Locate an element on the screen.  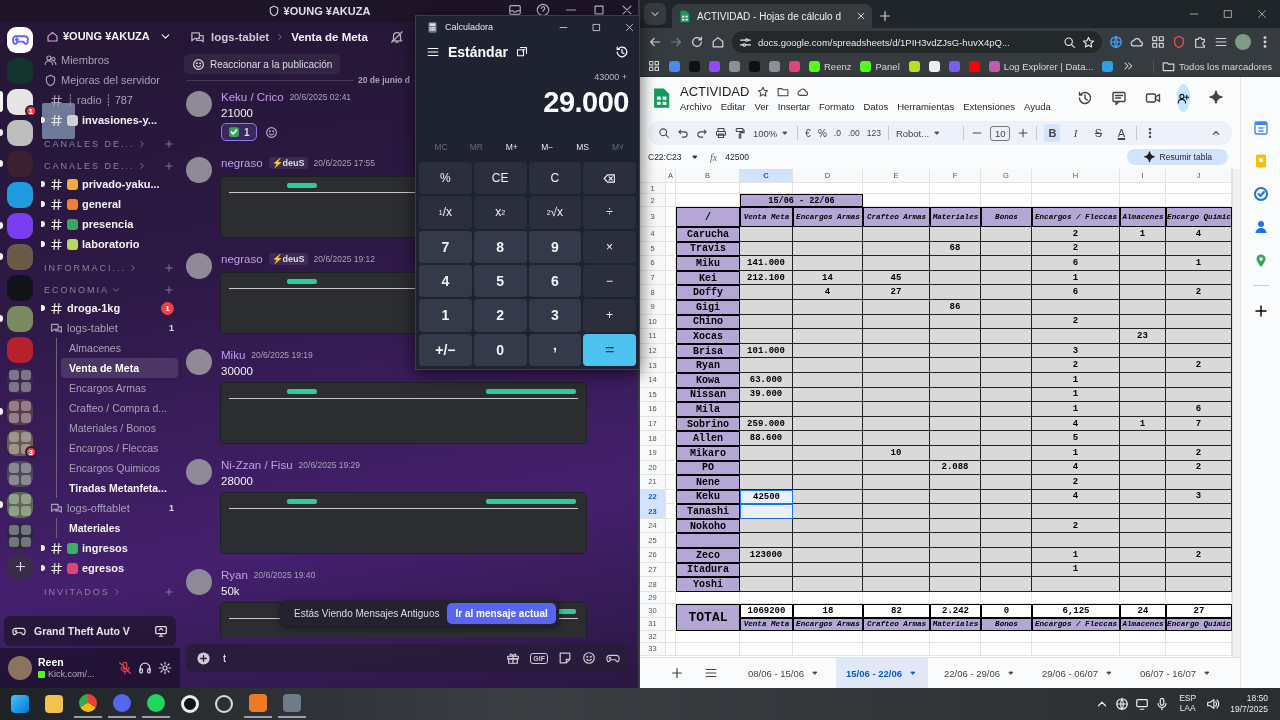
username: Reen is located at coordinates (51, 662).